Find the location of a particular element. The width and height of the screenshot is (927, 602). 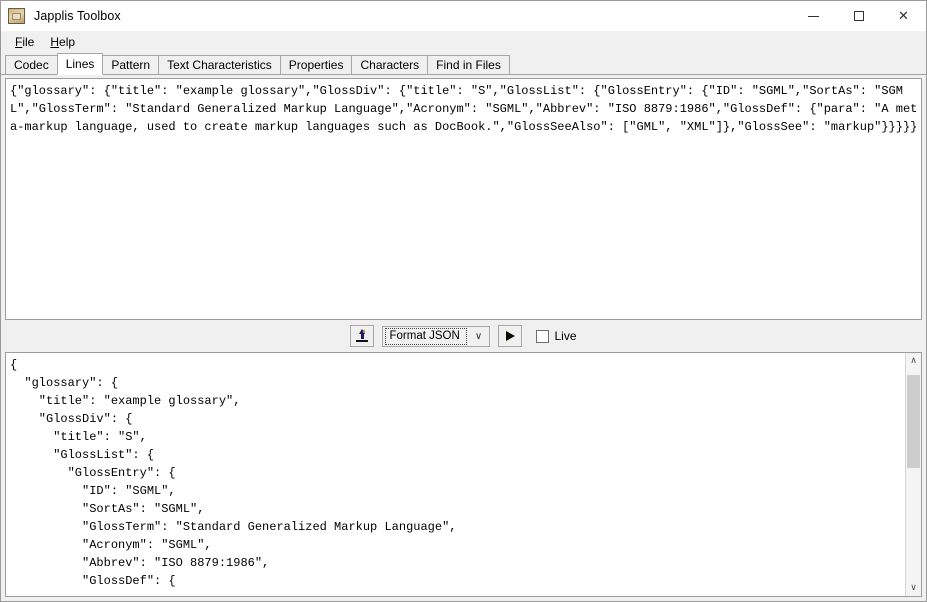

action-toolbar: Format JSON ∨ Live is located at coordinates (463, 336).